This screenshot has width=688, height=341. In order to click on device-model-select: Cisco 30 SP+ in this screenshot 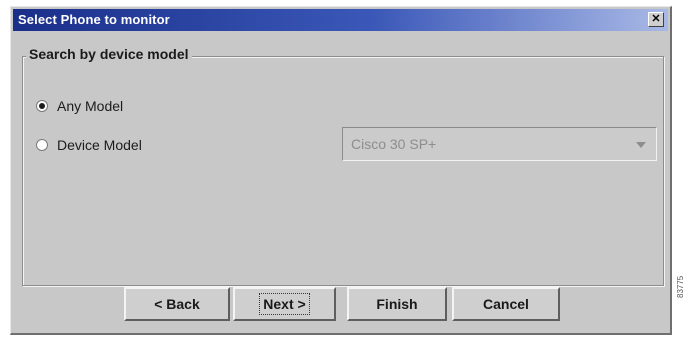, I will do `click(499, 144)`.